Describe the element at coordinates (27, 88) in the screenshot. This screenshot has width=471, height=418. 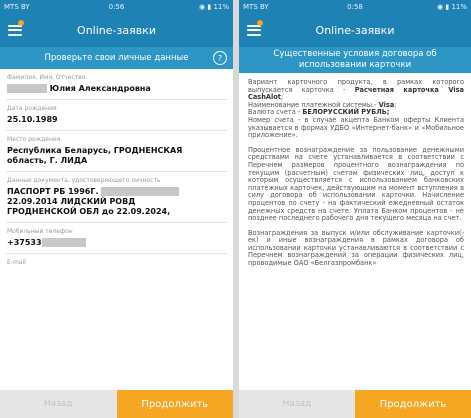
I see `redacted-surname` at that location.